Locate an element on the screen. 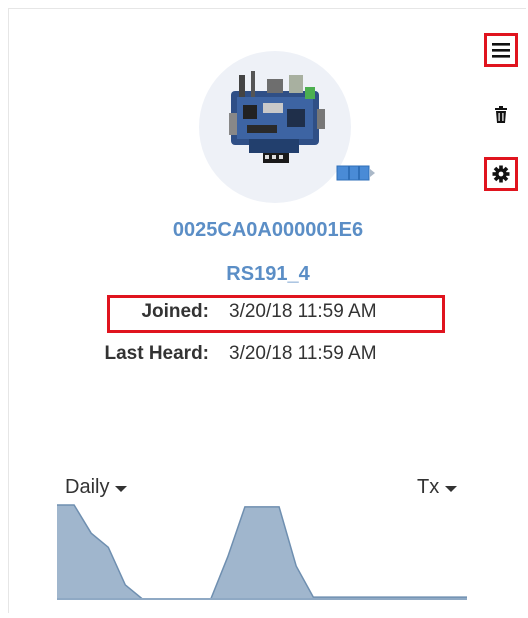 The width and height of the screenshot is (528, 618). trash-icon is located at coordinates (501, 114).